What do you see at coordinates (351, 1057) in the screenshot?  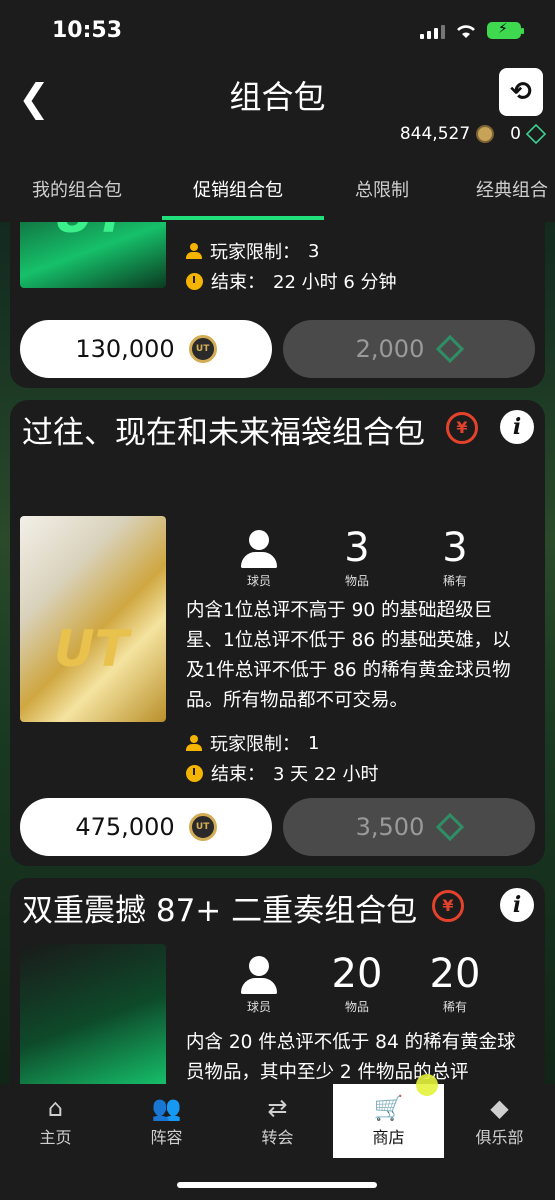 I see `pack-description: 内含 20 件总评不低于 84 的稀有黄金球员物品，其中至少 2 件物品的总评` at bounding box center [351, 1057].